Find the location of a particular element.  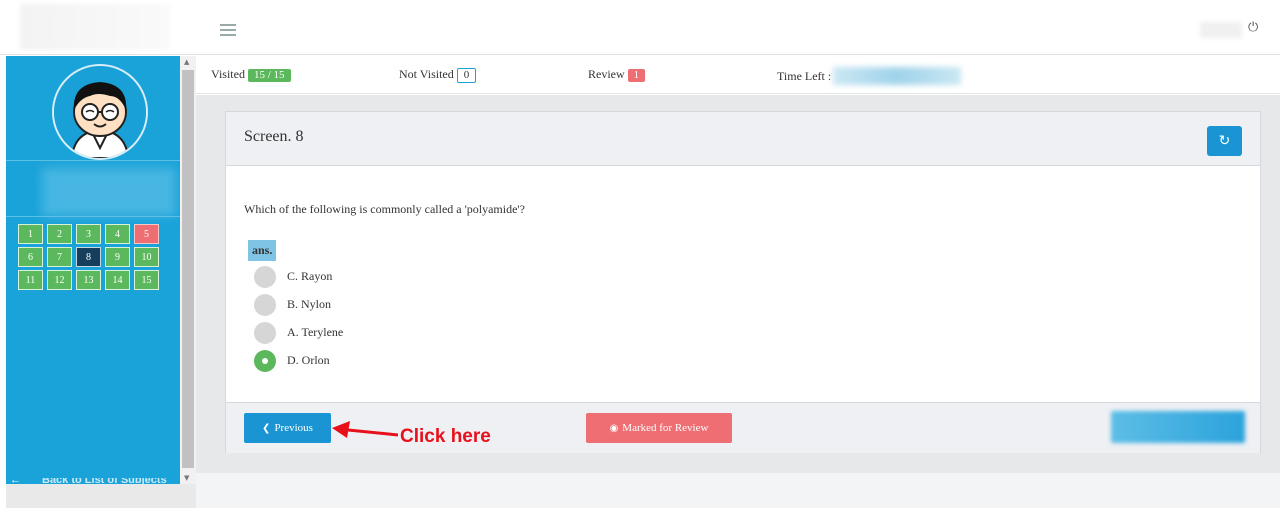

next-button is located at coordinates (1178, 427).